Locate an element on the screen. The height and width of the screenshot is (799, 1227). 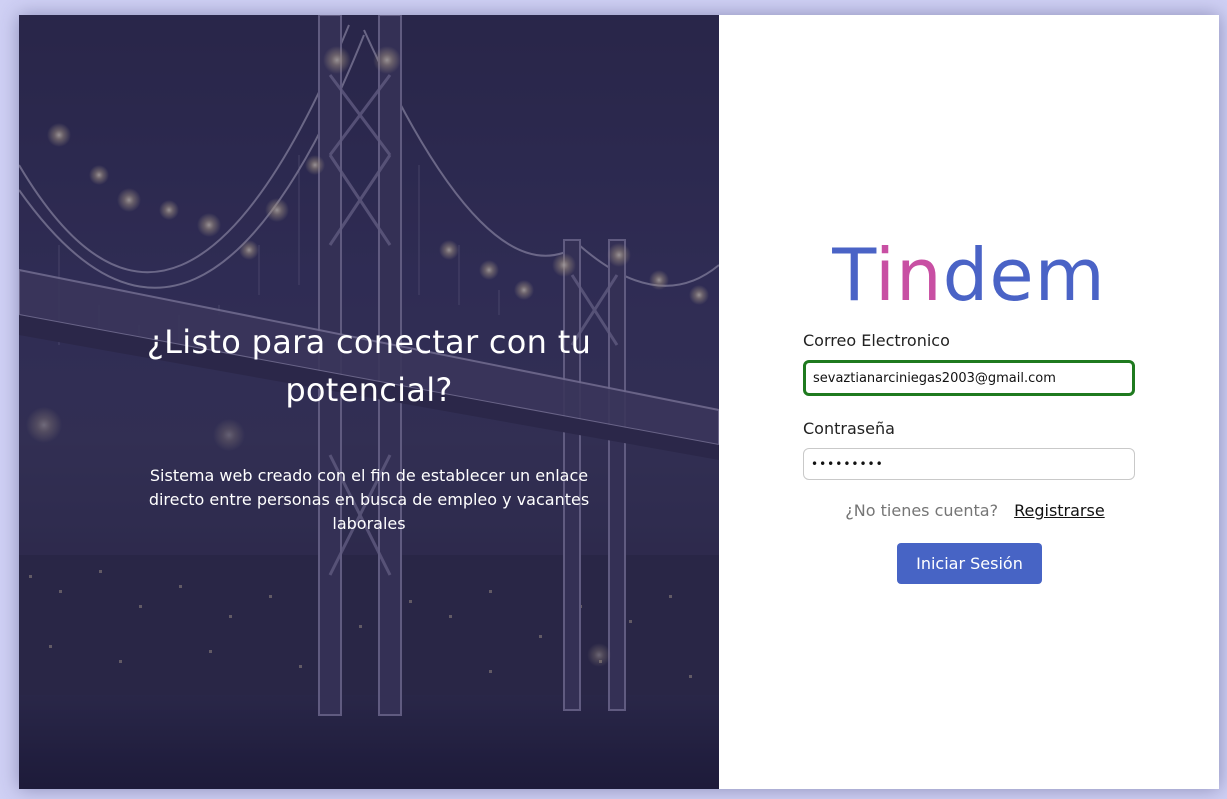
hero-title: ¿Listo para conectar con tu potencial? is located at coordinates (369, 366).